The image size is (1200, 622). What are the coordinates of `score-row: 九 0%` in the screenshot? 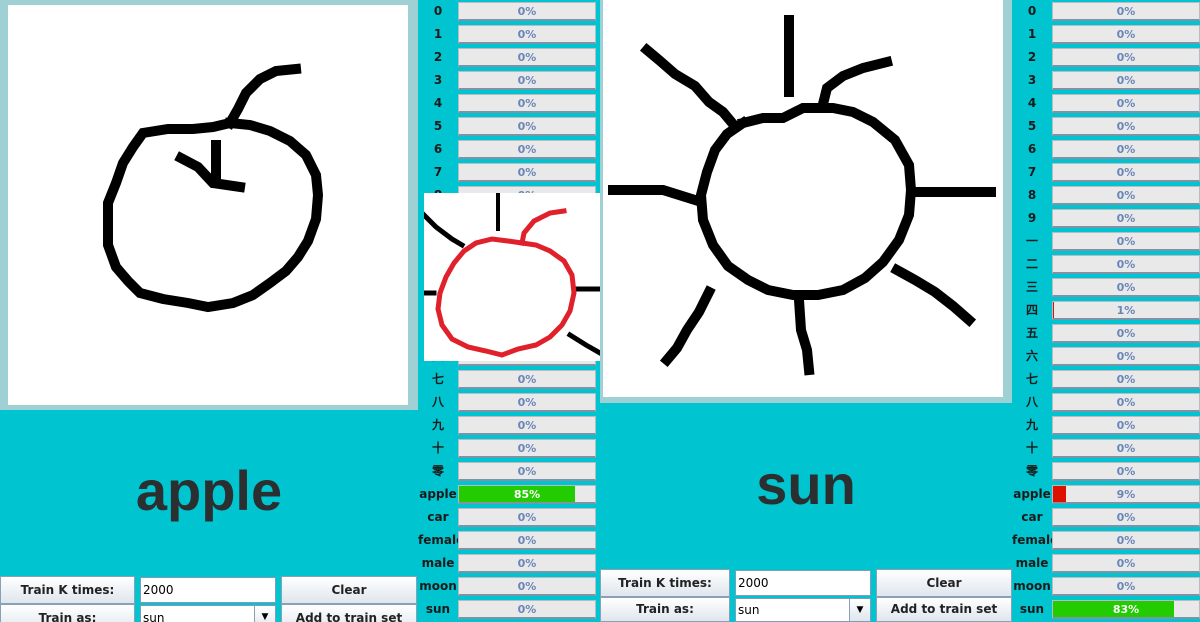 It's located at (507, 425).